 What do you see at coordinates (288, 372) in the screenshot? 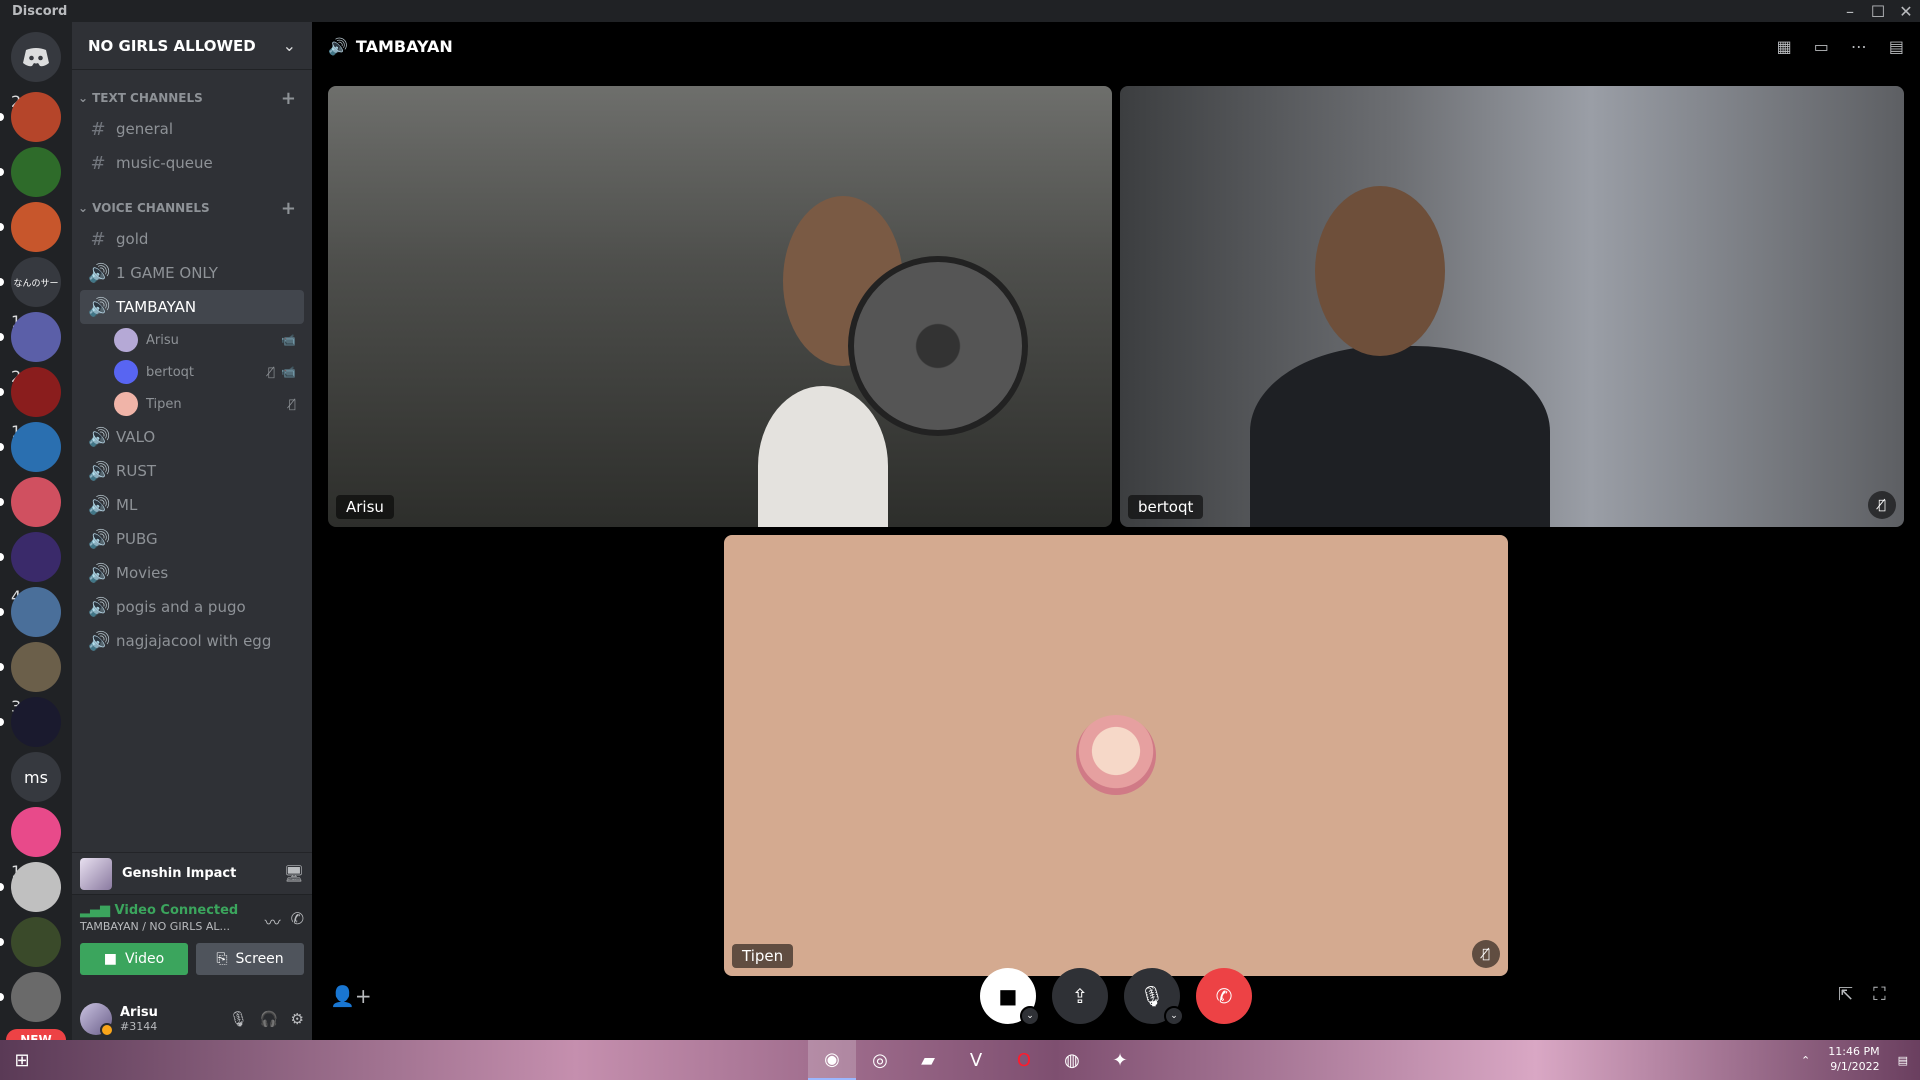
I see `video-camera-icon: 📹` at bounding box center [288, 372].